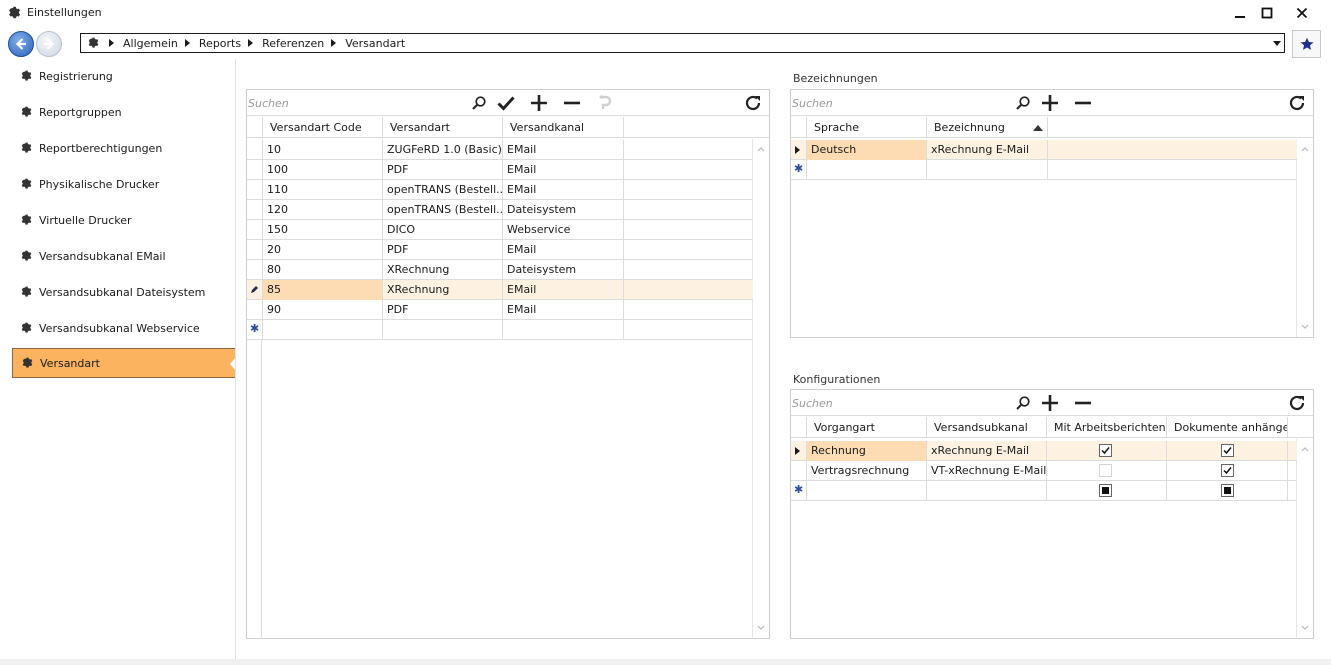 This screenshot has height=665, width=1331. I want to click on cell-mit-arbeitsberichten, so click(1107, 491).